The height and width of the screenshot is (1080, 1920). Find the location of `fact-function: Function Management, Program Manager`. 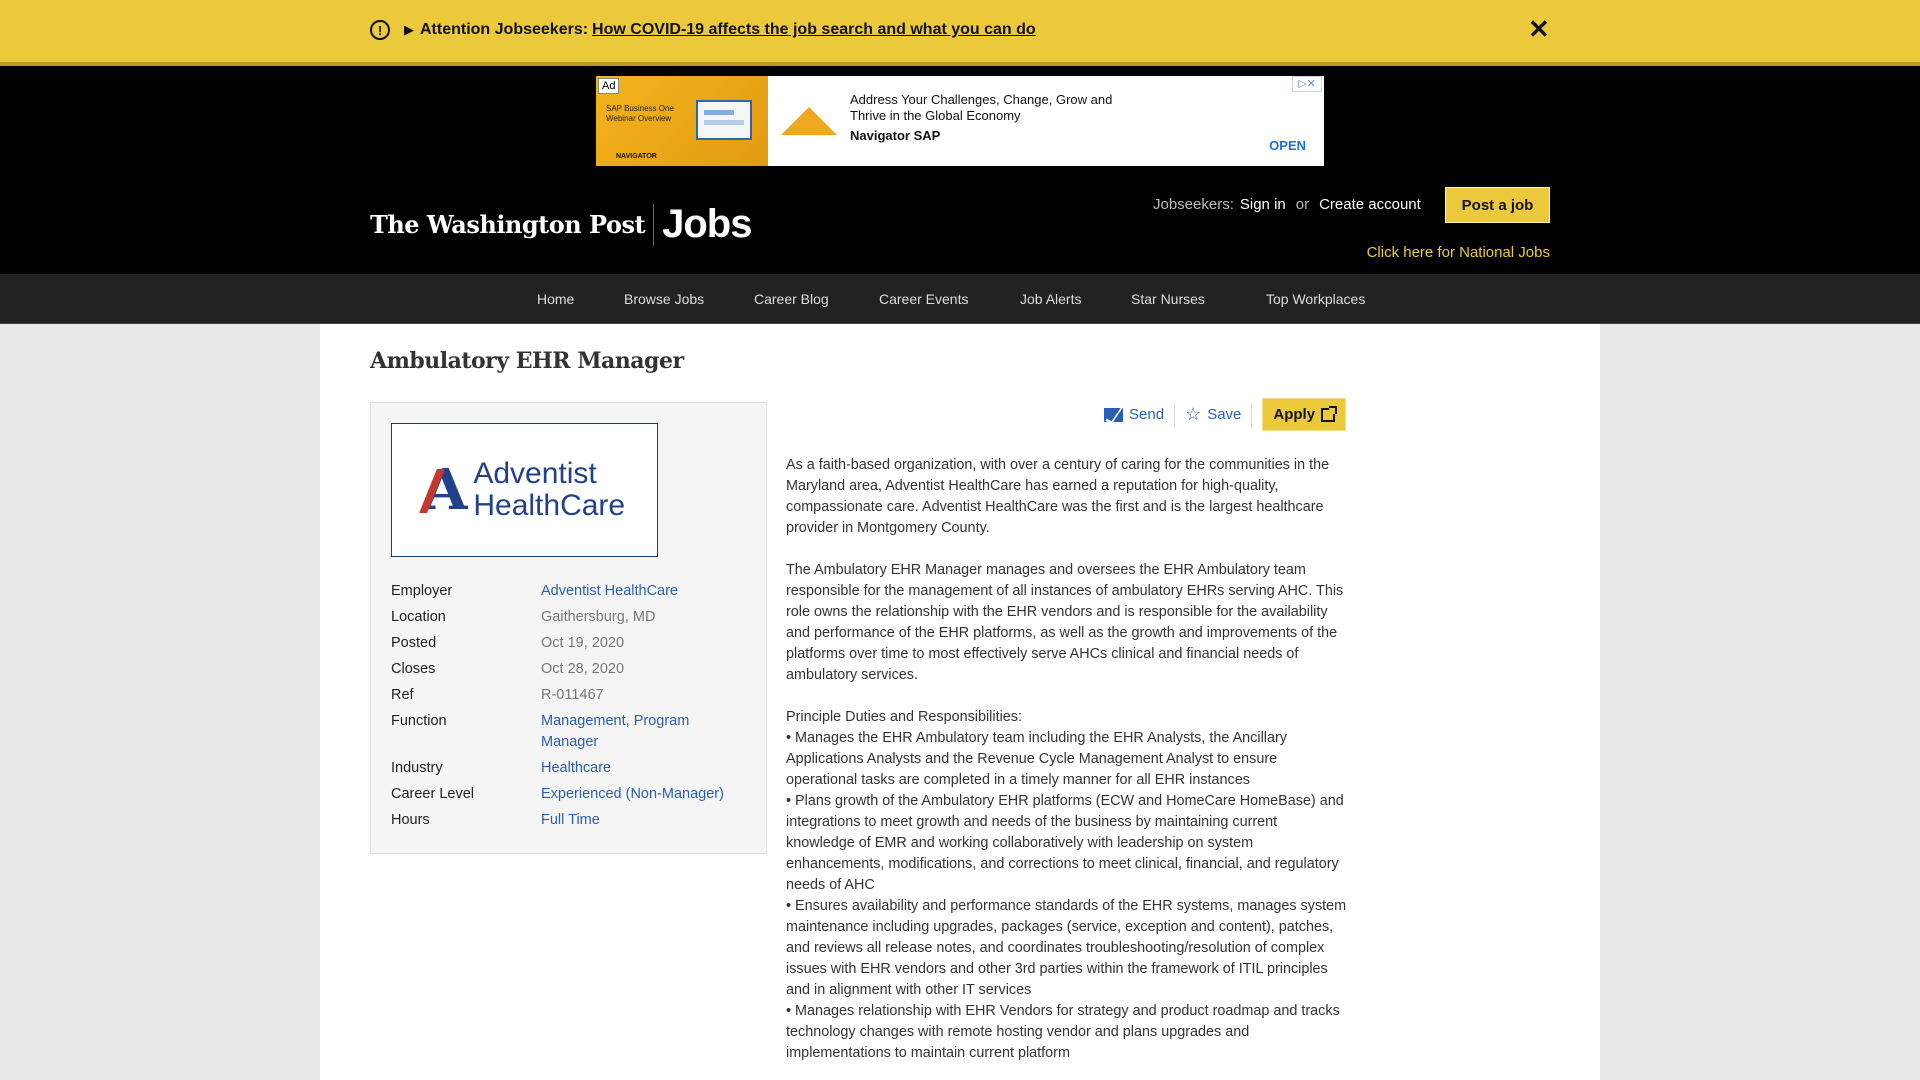

fact-function: Function Management, Program Manager is located at coordinates (571, 732).